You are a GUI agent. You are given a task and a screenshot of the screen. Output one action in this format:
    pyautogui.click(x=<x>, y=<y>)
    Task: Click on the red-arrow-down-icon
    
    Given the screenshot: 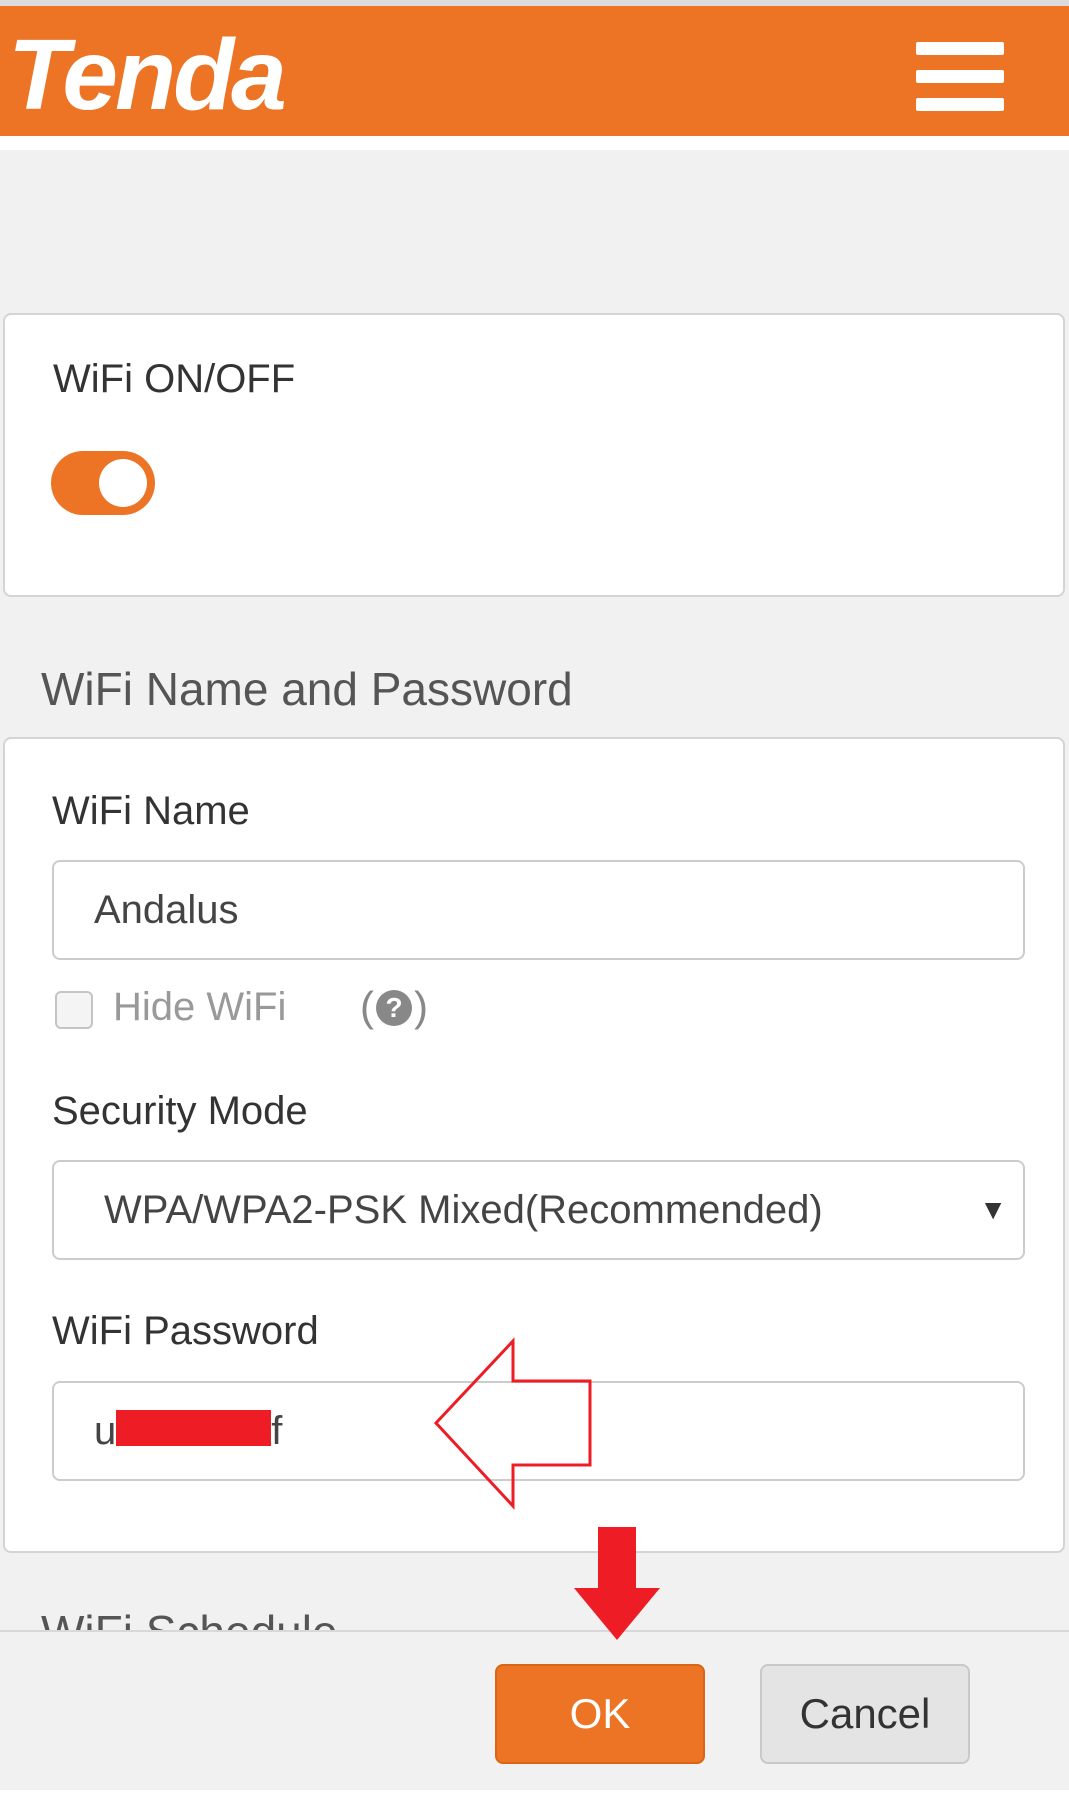 What is the action you would take?
    pyautogui.click(x=617, y=1583)
    